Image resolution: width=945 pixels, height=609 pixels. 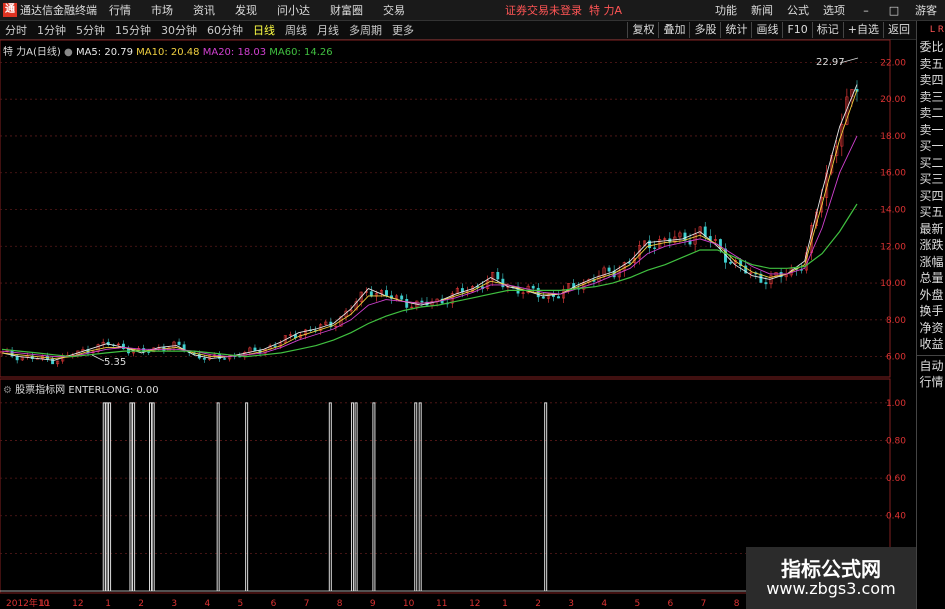 What do you see at coordinates (931, 229) in the screenshot?
I see `side-latest: 最新` at bounding box center [931, 229].